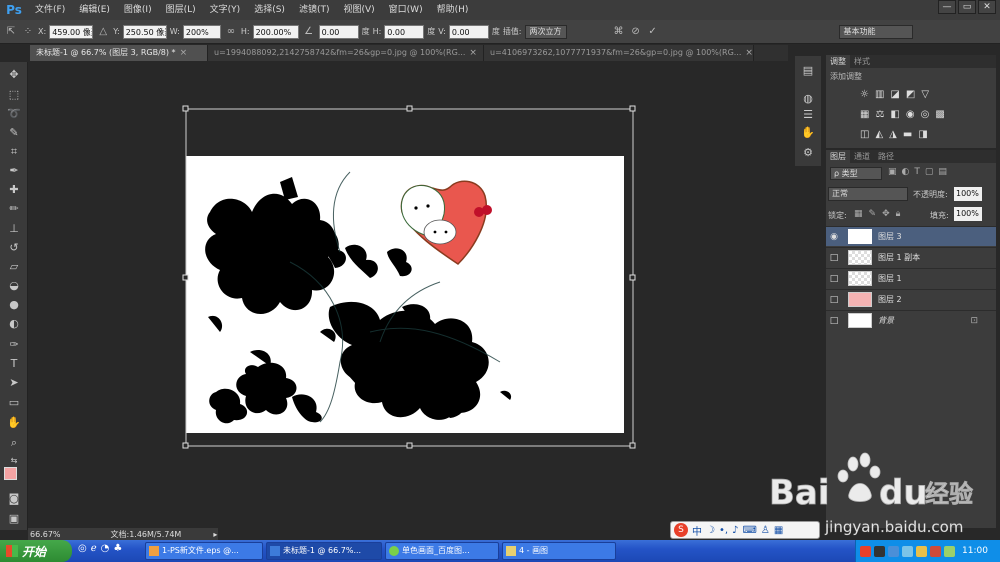  I want to click on crop-tool-icon: ⌗, so click(14, 151).